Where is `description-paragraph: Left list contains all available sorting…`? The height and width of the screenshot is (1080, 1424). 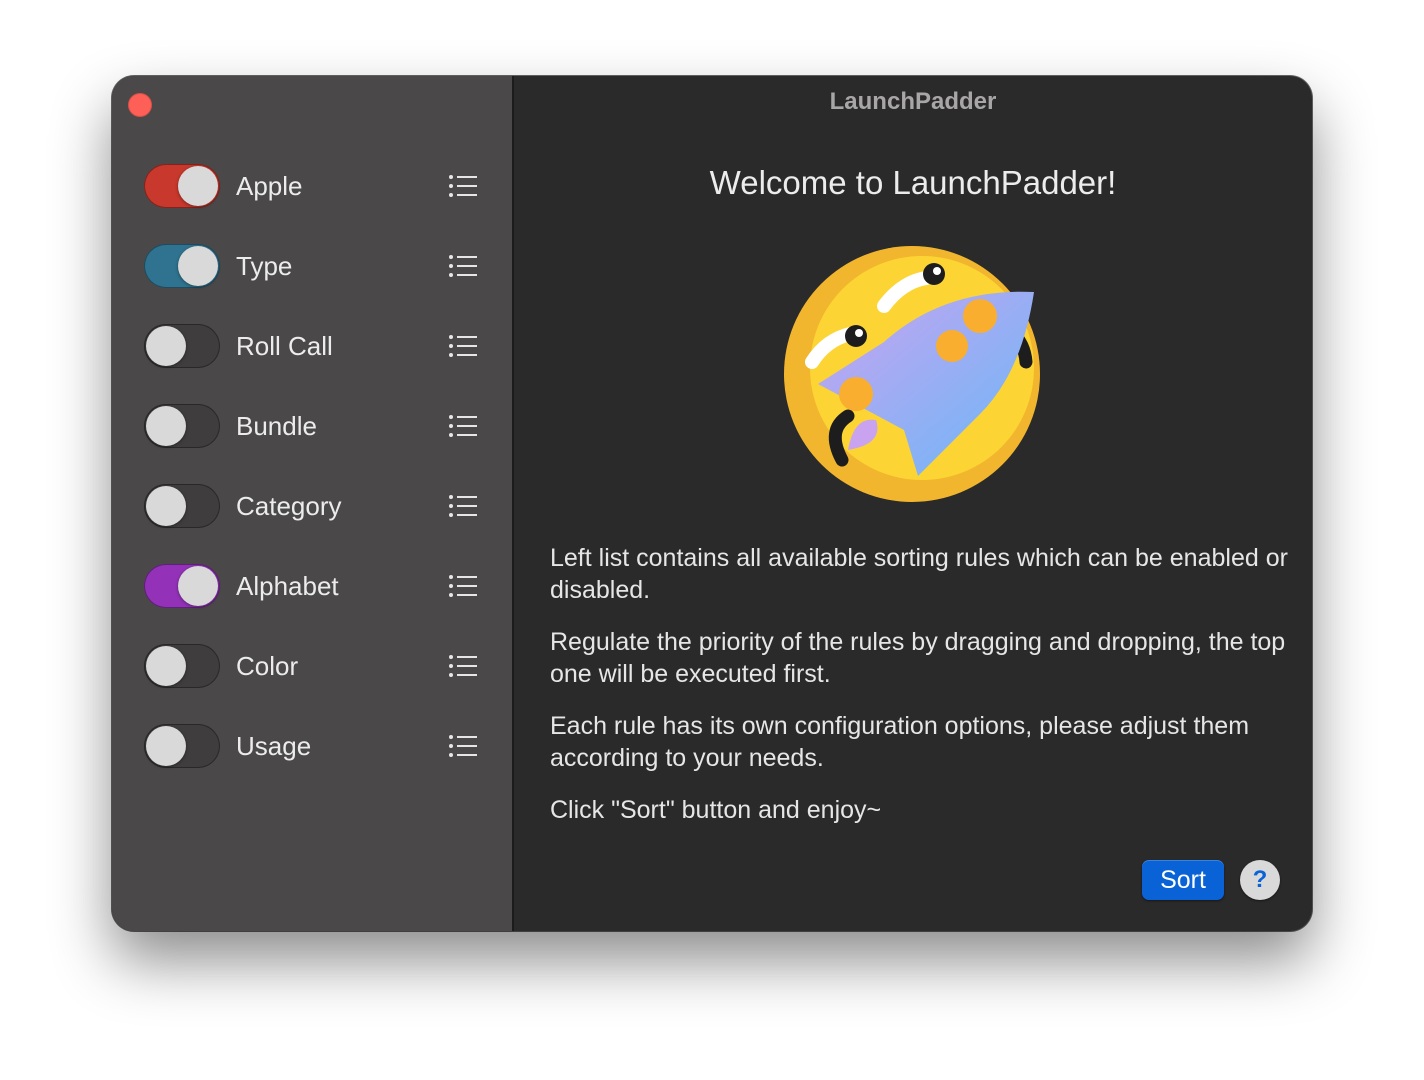 description-paragraph: Left list contains all available sorting… is located at coordinates (919, 574).